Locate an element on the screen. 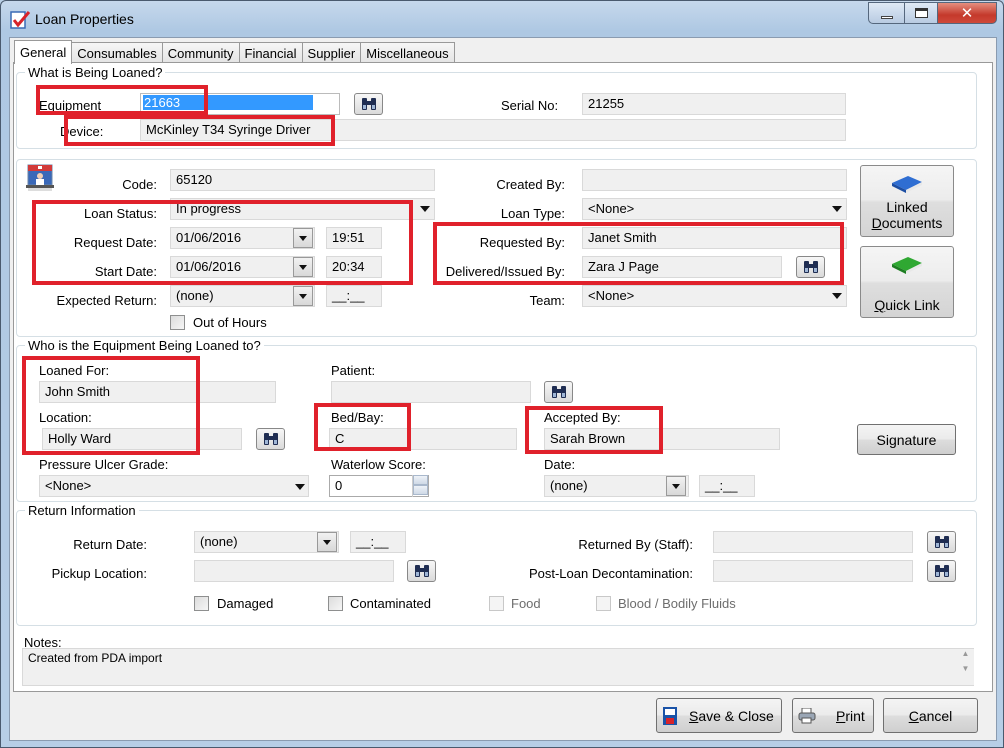 This screenshot has height=748, width=1004. tab-miscellaneous: Miscellaneous is located at coordinates (407, 52).